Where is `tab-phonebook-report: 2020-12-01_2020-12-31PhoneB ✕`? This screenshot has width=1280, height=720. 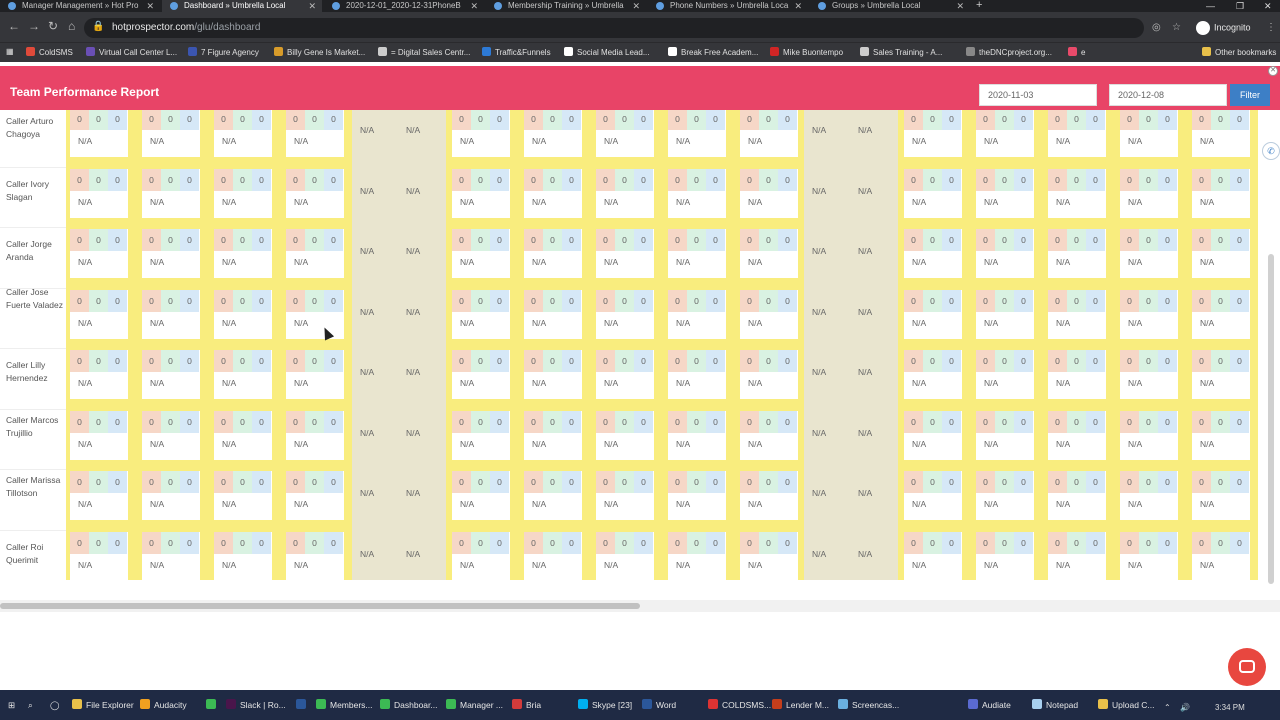
tab-phonebook-report: 2020-12-01_2020-12-31PhoneB ✕ is located at coordinates (404, 6).